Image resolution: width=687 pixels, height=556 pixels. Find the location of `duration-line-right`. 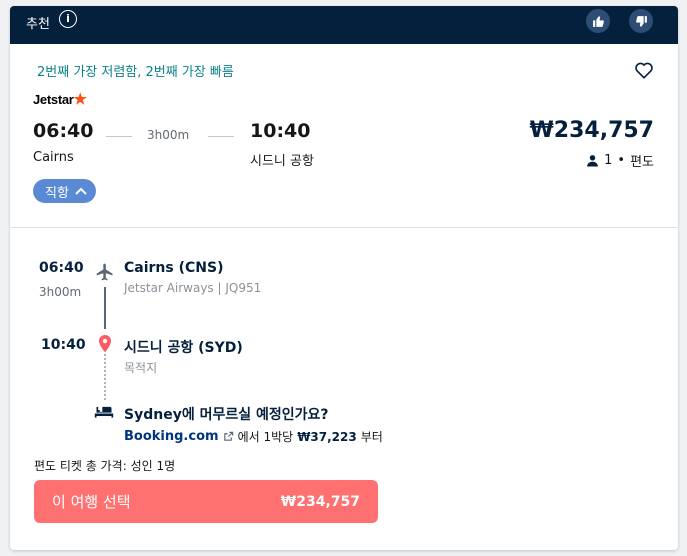

duration-line-right is located at coordinates (221, 136).